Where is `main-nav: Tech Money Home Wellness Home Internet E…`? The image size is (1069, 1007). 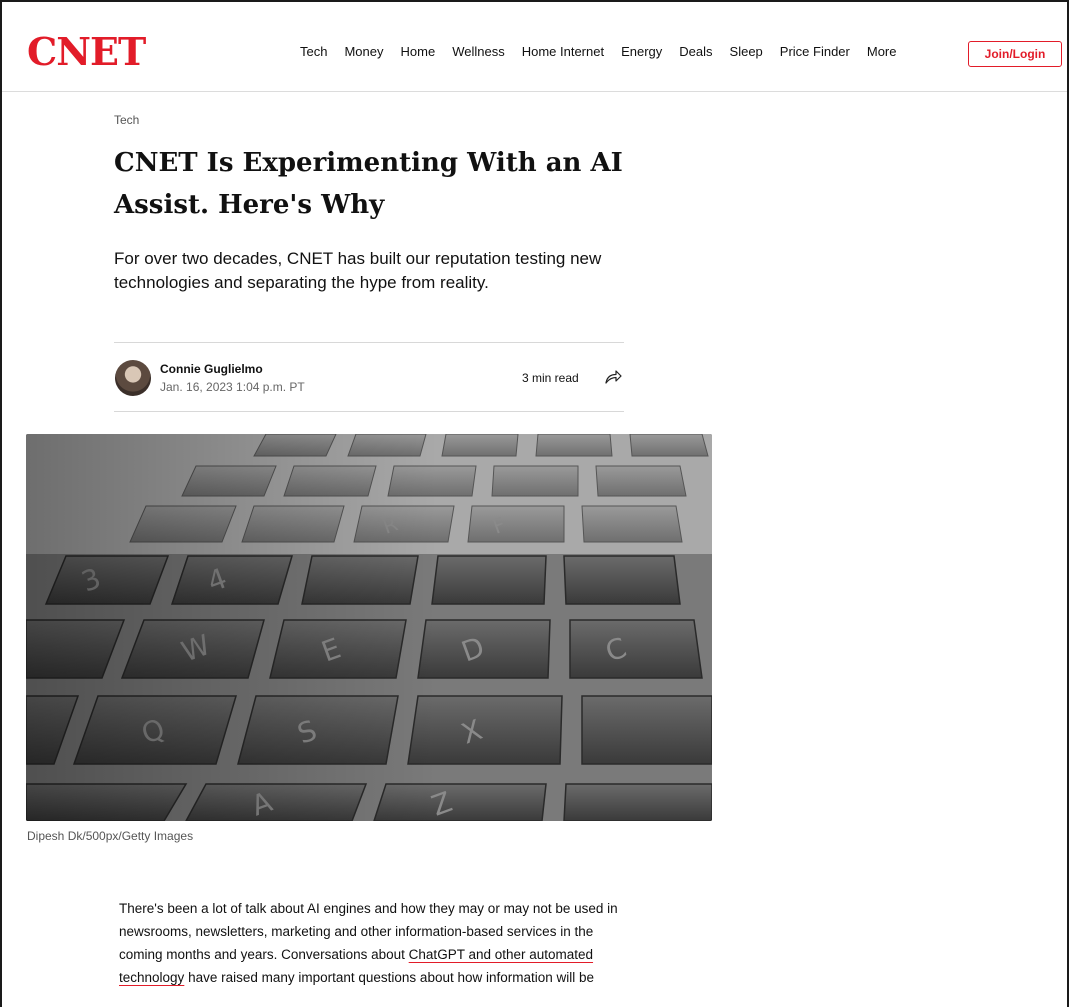
main-nav: Tech Money Home Wellness Home Internet E… is located at coordinates (606, 51).